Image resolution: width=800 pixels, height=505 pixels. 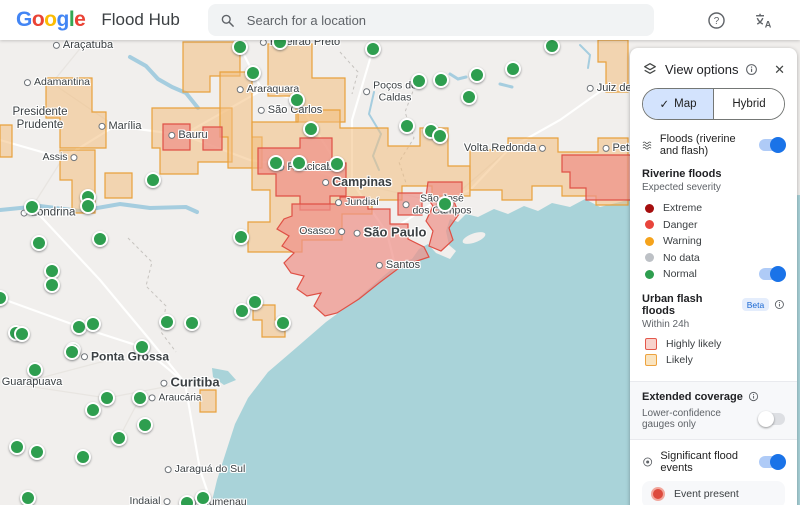 I want to click on extended-coverage-title: Extended coverage, so click(x=692, y=396).